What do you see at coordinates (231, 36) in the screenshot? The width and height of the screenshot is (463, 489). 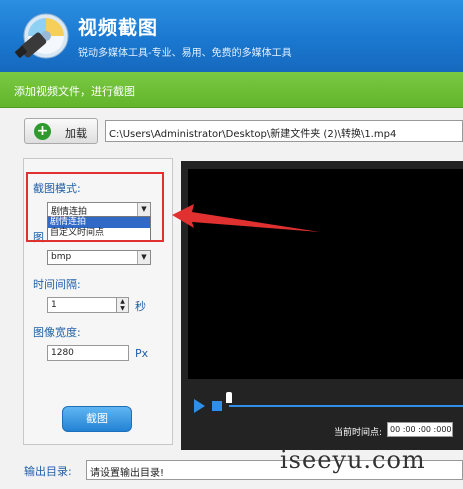 I see `app-header: 视频截图 锐动多媒体工具-专业、易用、免费的多媒体工具` at bounding box center [231, 36].